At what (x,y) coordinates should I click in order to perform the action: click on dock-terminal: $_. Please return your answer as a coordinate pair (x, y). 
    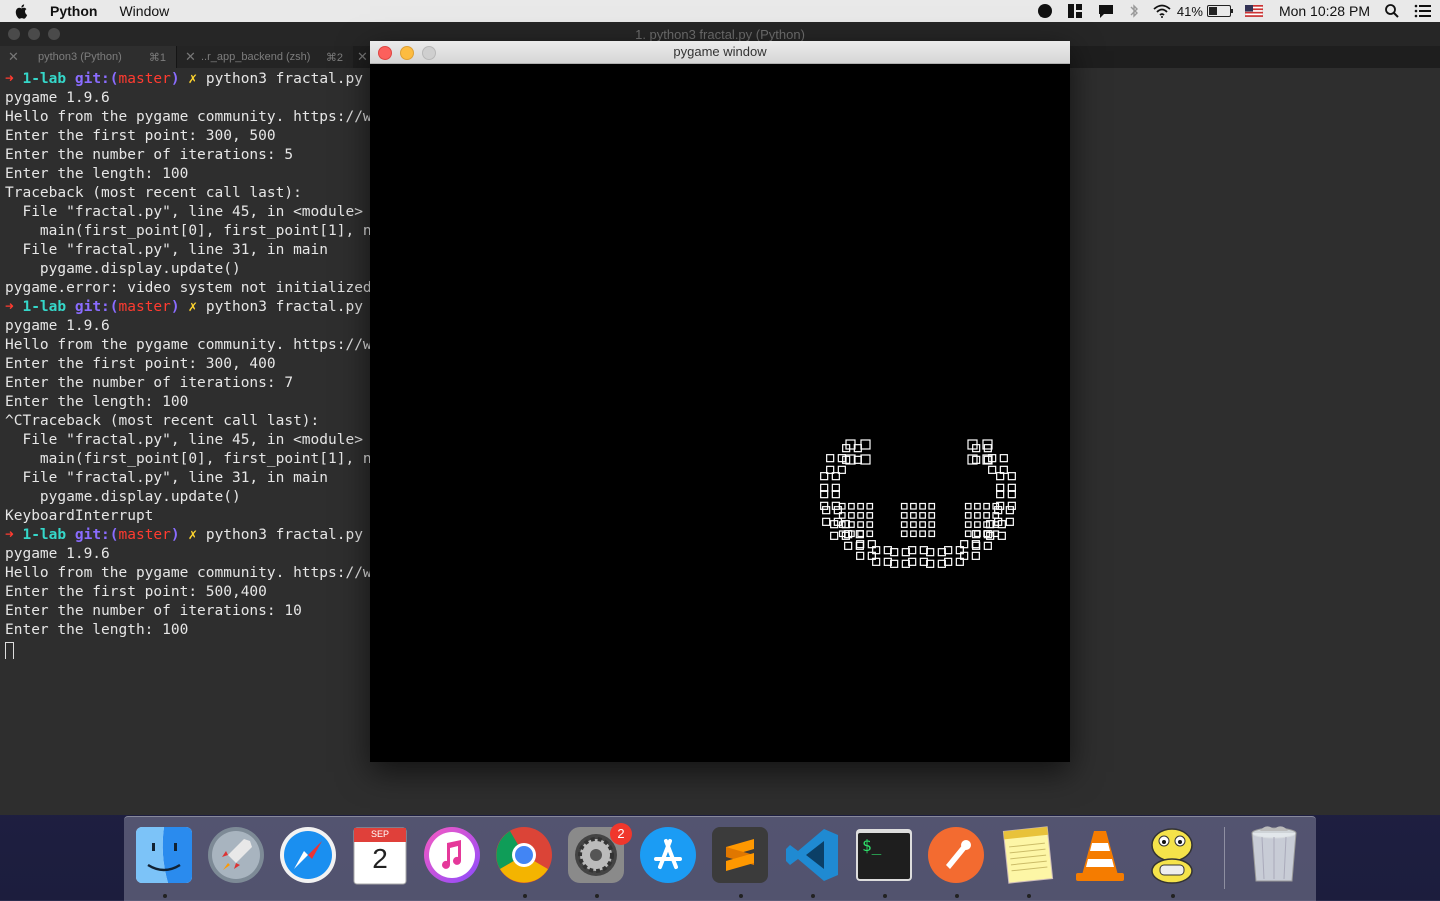
    Looking at the image, I should click on (885, 856).